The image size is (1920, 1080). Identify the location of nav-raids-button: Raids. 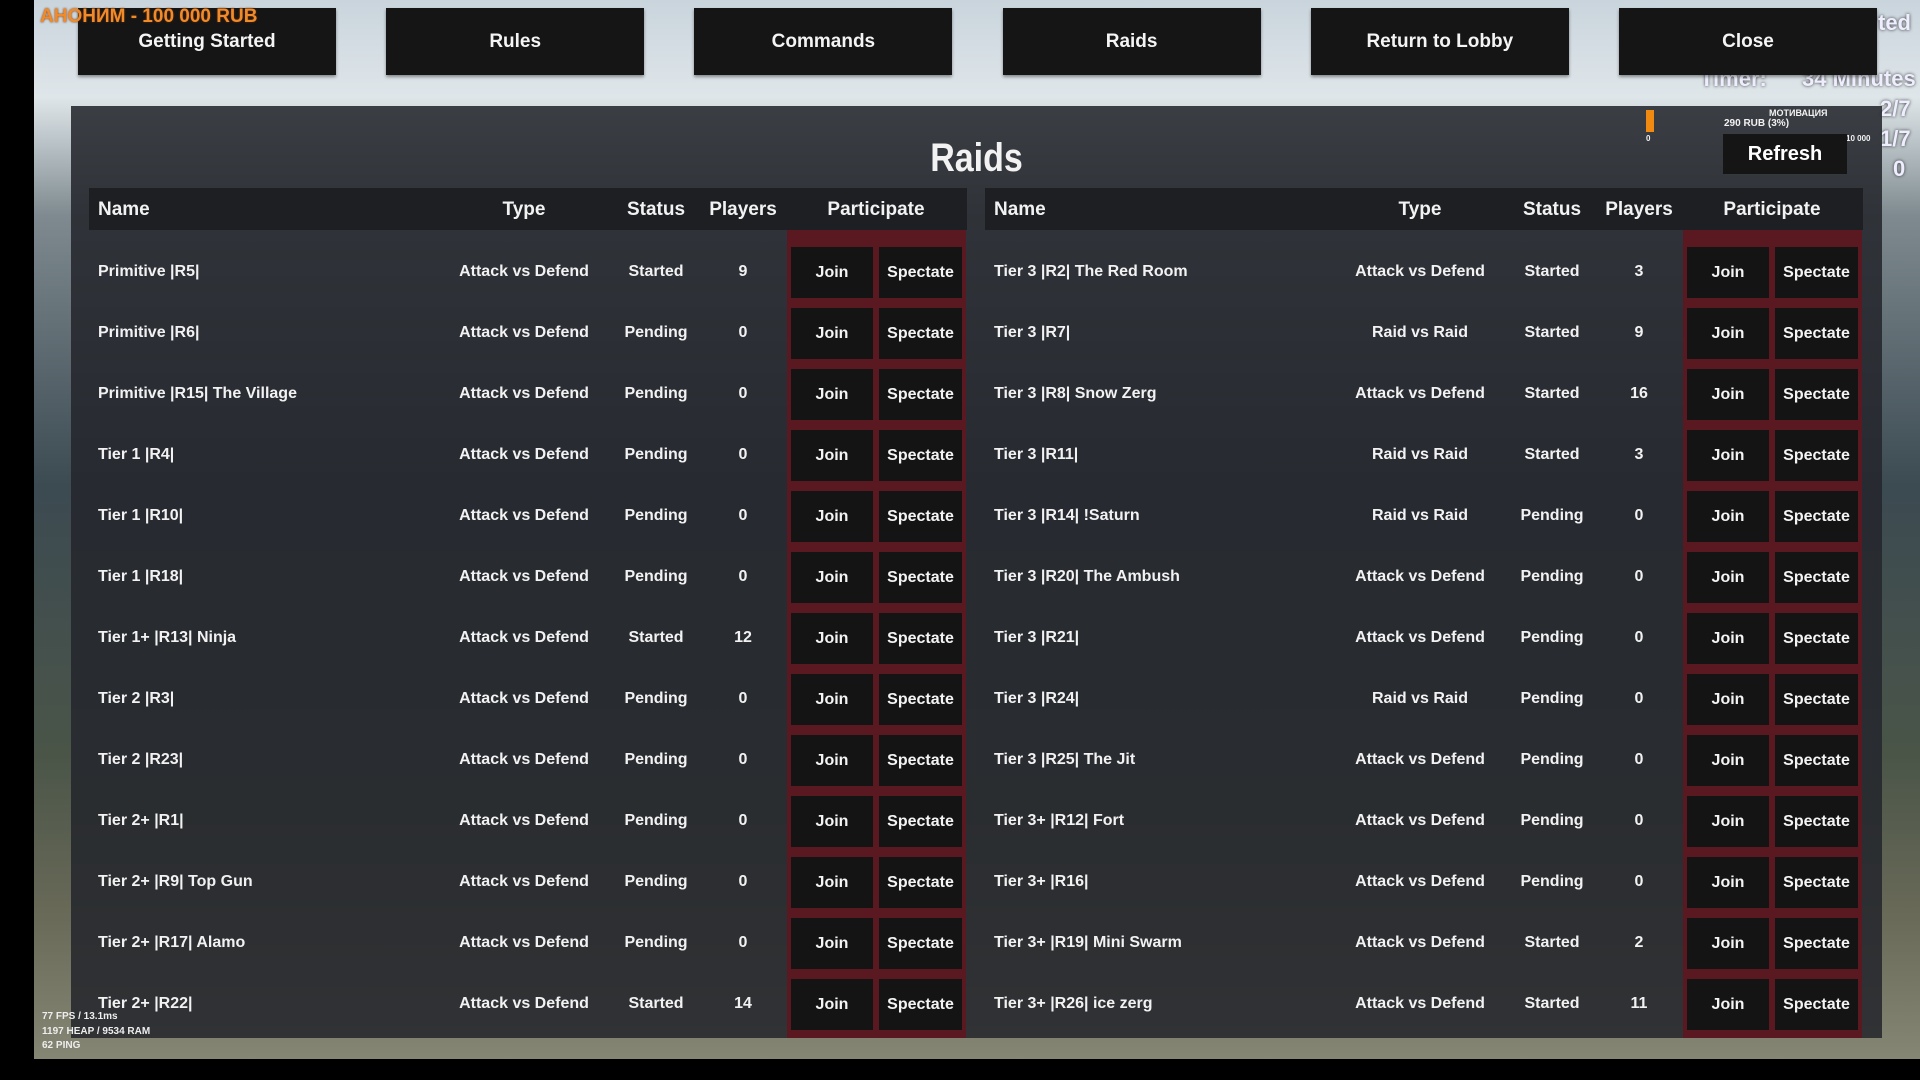
(1131, 41).